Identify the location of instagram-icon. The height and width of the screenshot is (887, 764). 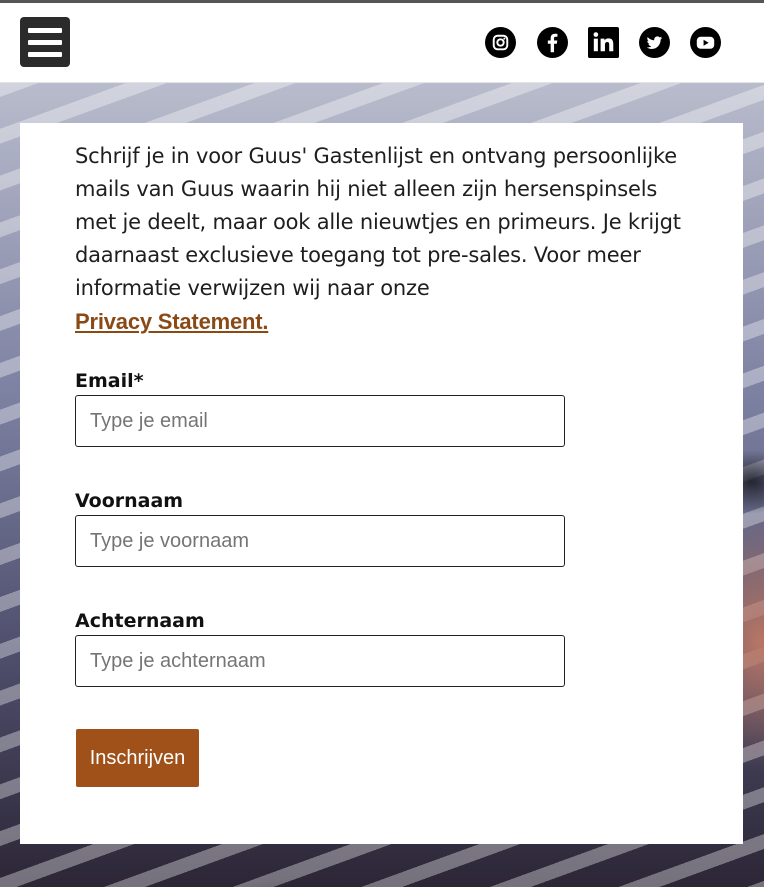
(500, 42).